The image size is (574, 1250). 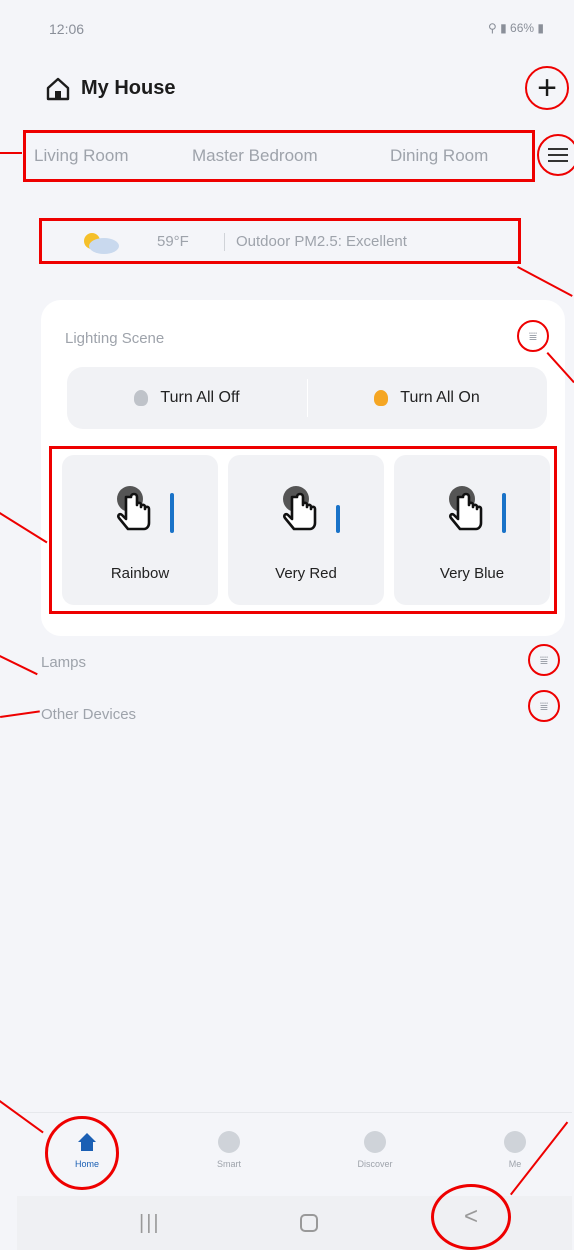 I want to click on back-button: <, so click(x=471, y=1217).